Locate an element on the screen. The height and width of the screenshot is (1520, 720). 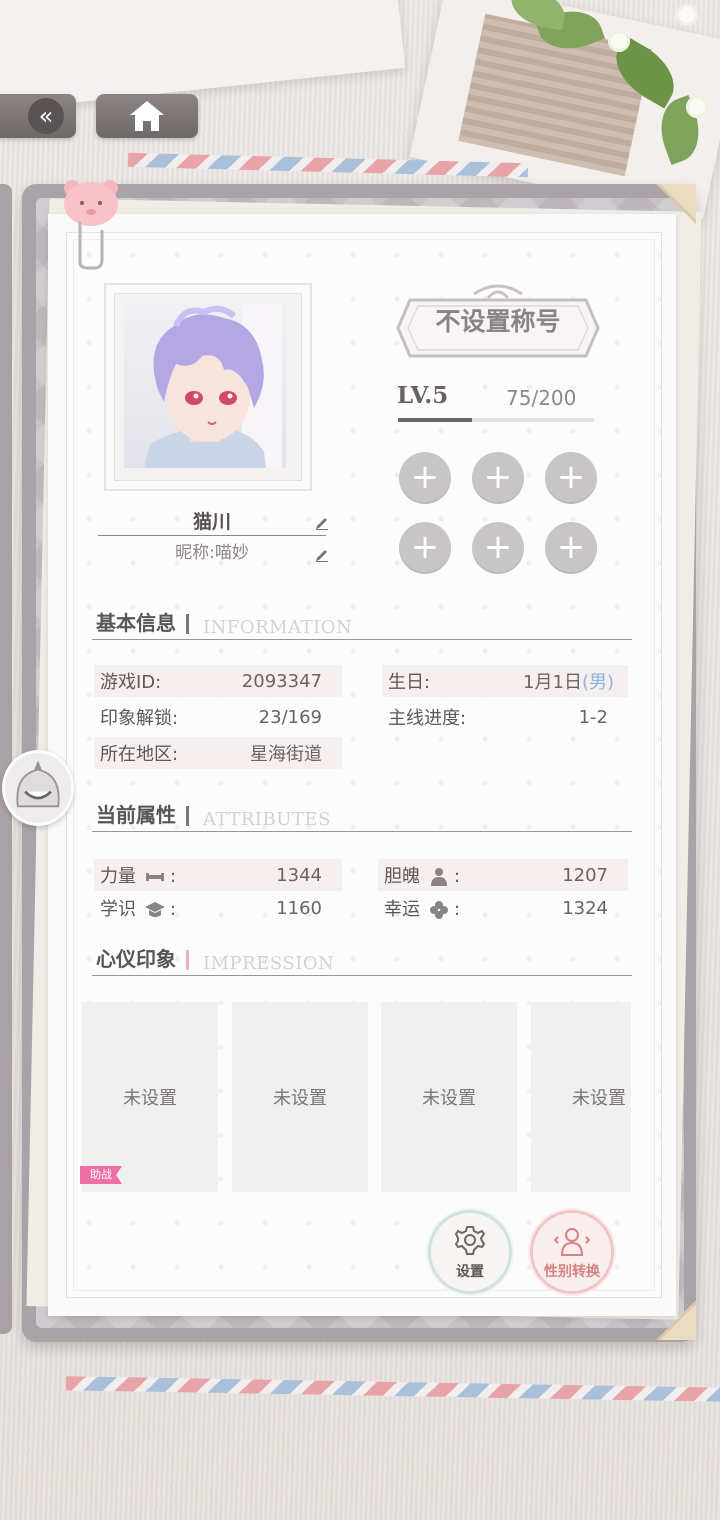
game-id-label: 游戏ID: is located at coordinates (131, 682).